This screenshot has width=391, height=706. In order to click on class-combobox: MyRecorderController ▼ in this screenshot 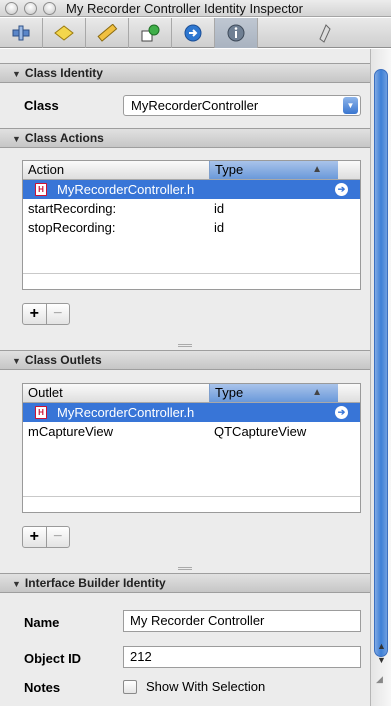, I will do `click(242, 105)`.